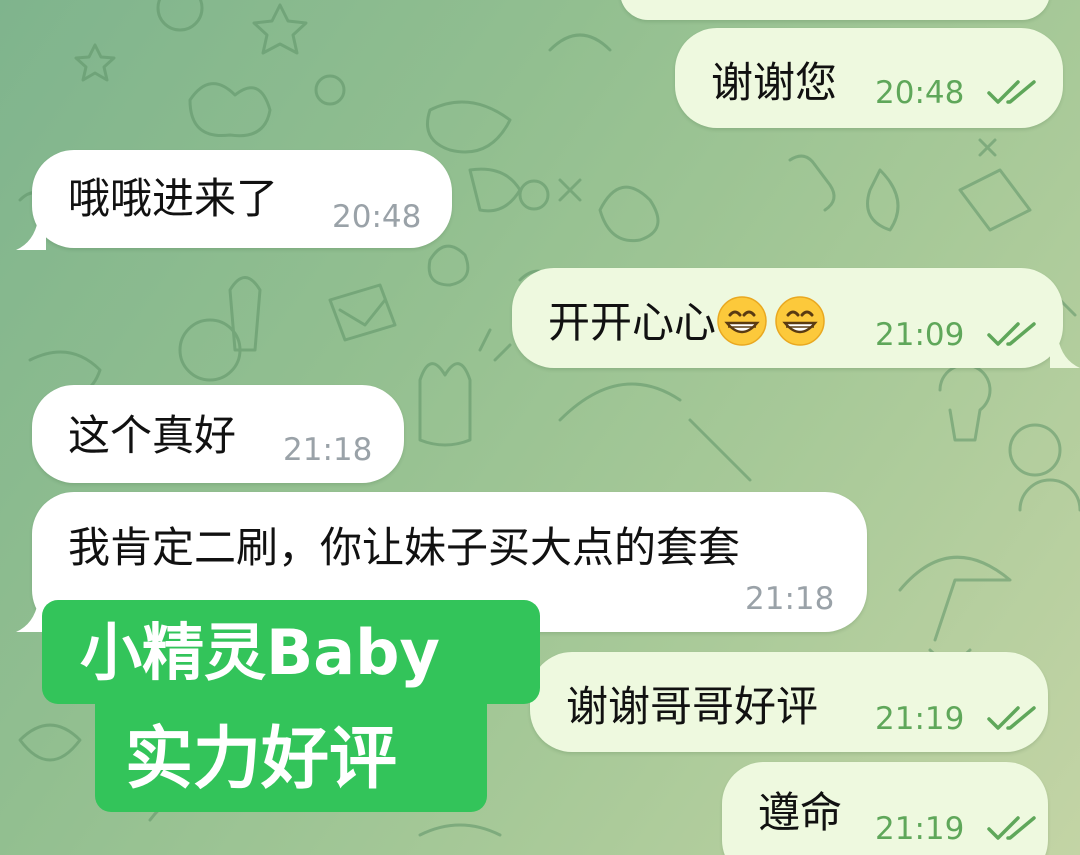 The height and width of the screenshot is (855, 1080). I want to click on message-bubble: 这个真好 21:18, so click(218, 434).